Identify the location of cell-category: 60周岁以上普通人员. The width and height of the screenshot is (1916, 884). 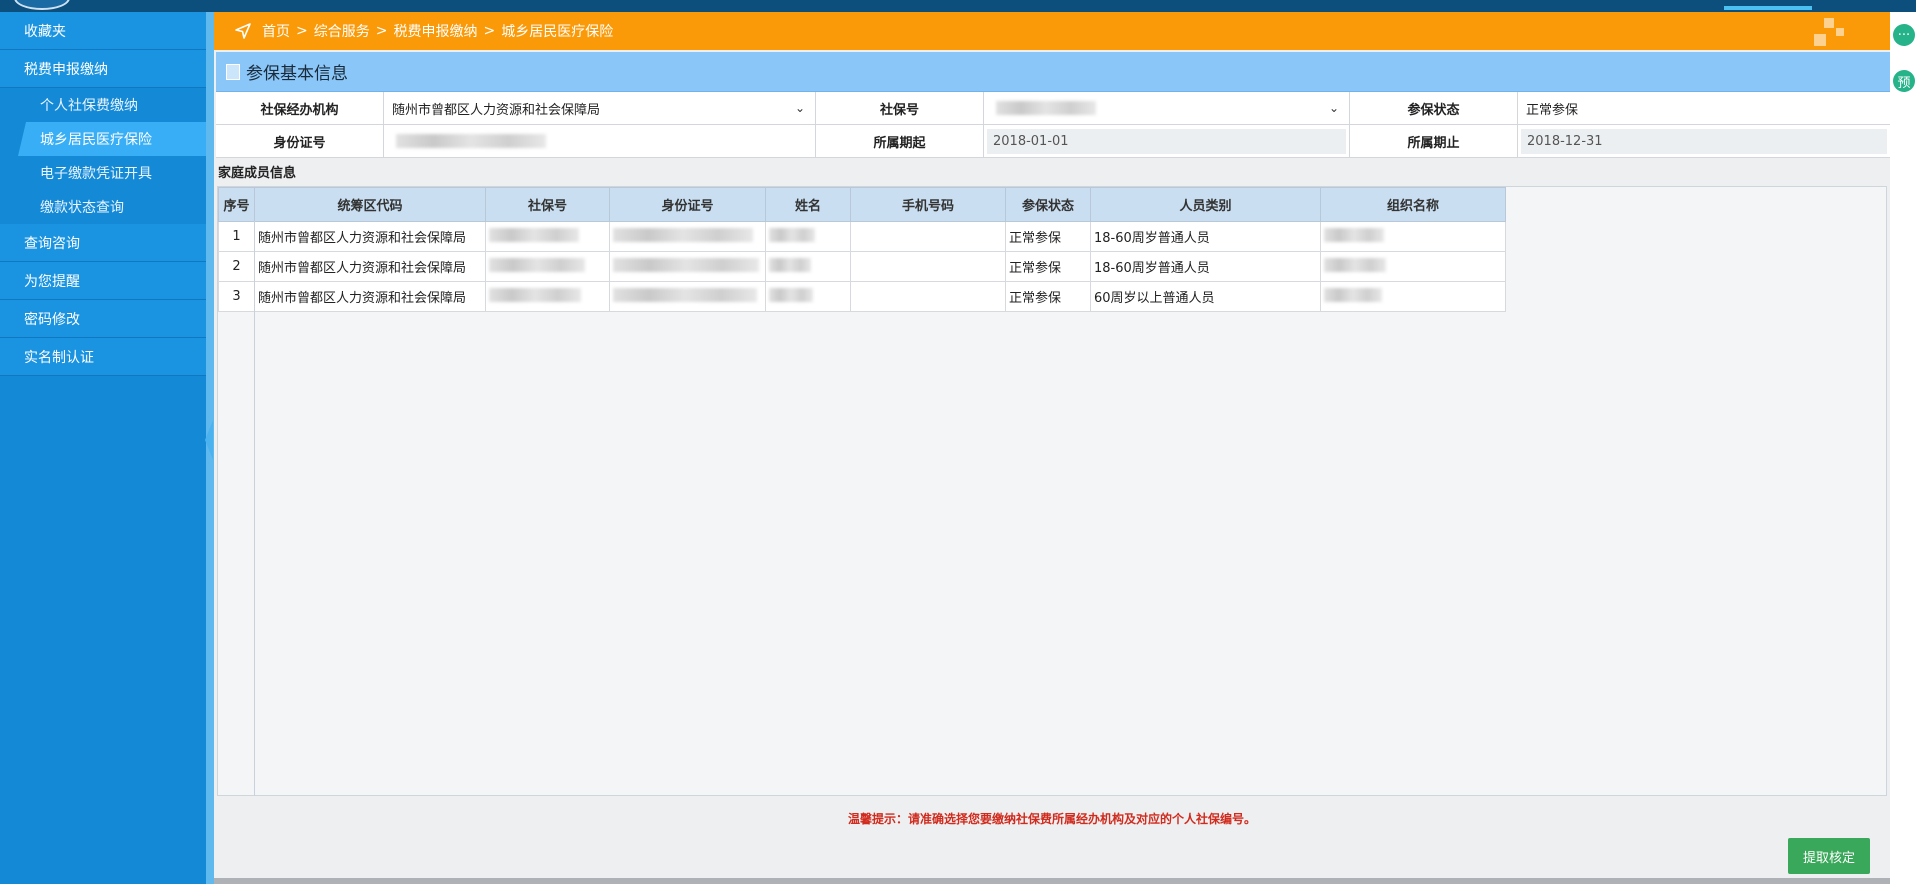
(1205, 296).